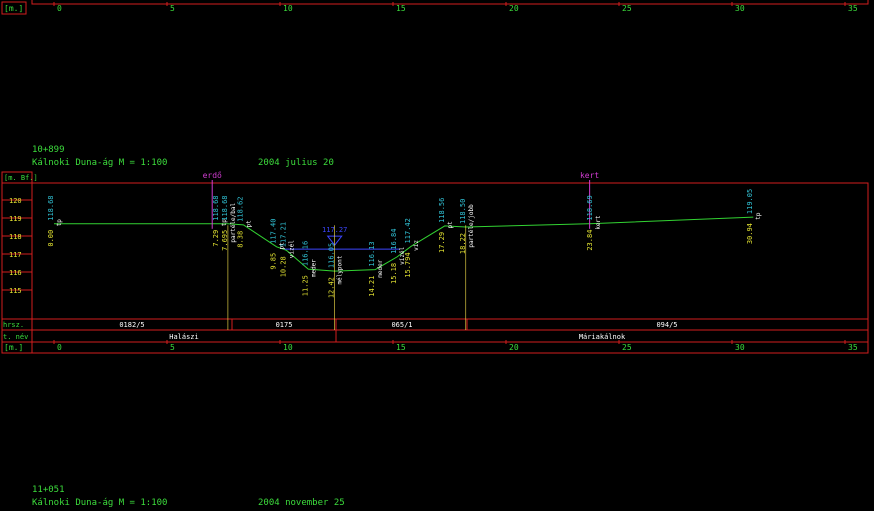 Image resolution: width=874 pixels, height=511 pixels. I want to click on name-row-label: t. név, so click(15, 337).